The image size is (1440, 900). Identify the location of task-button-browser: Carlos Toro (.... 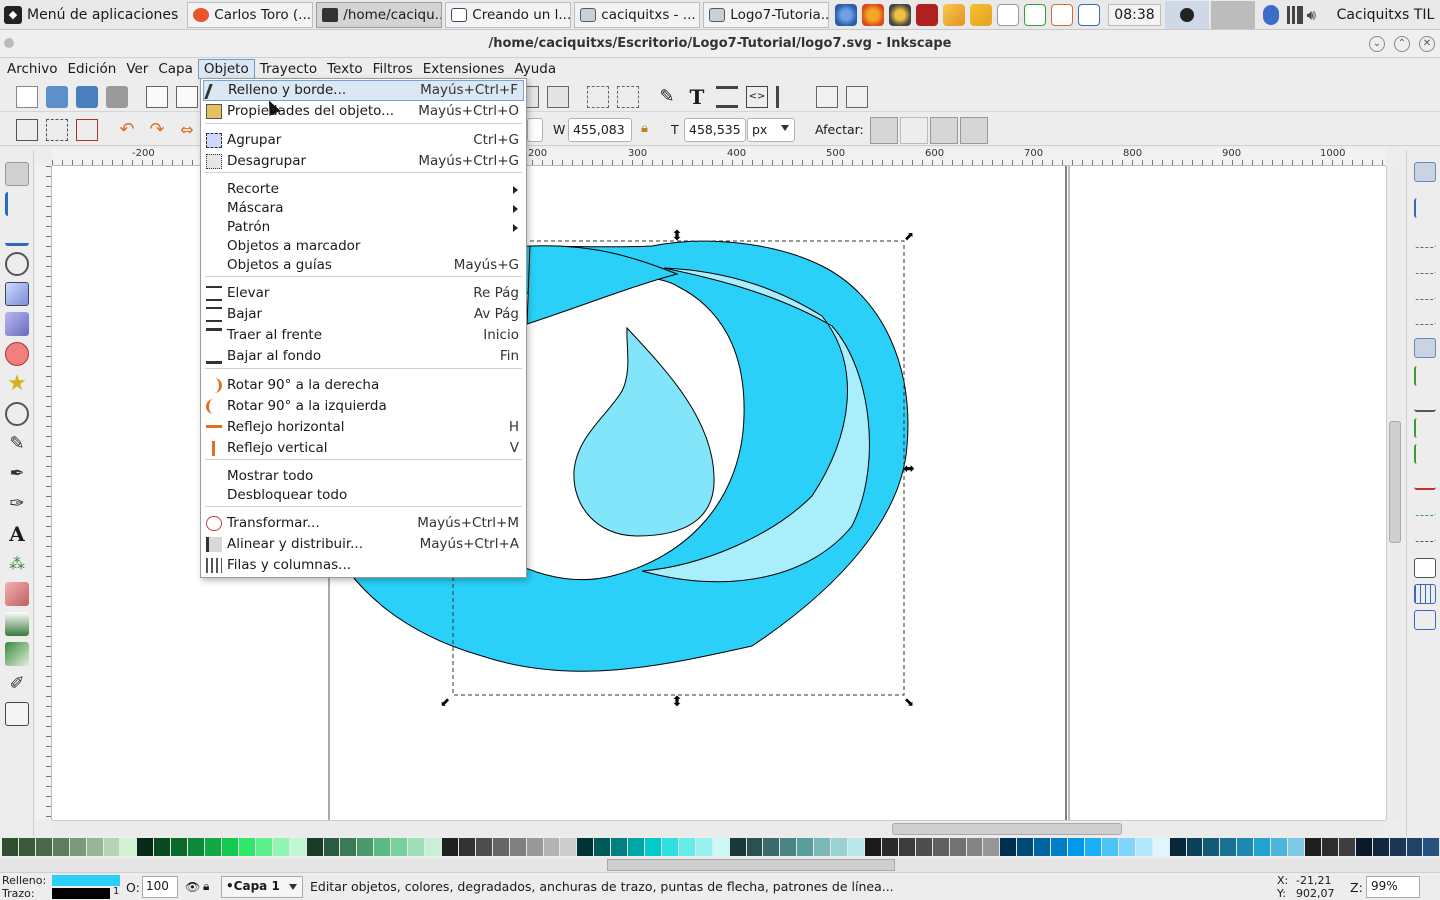
(250, 14).